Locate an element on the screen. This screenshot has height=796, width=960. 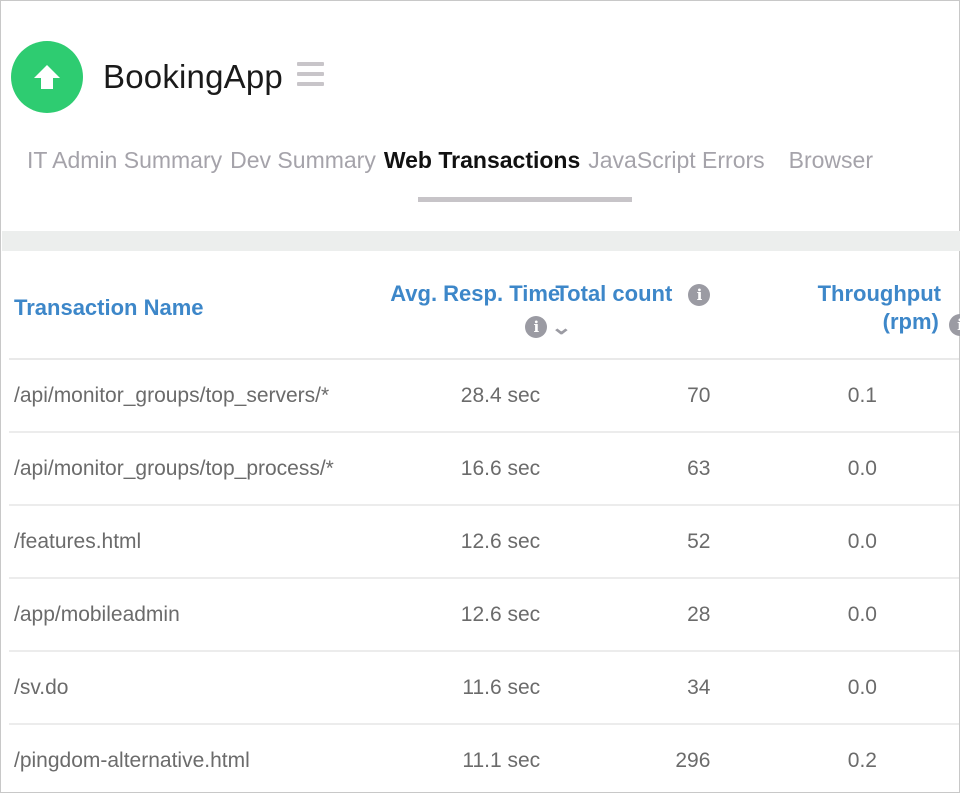
throughput: 0.2 is located at coordinates (862, 760).